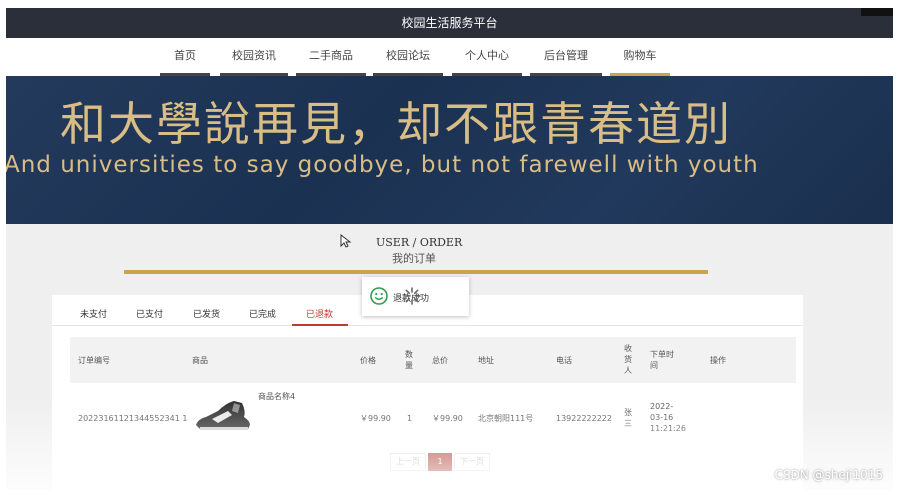  Describe the element at coordinates (440, 360) in the screenshot. I see `col-total: 总价` at that location.